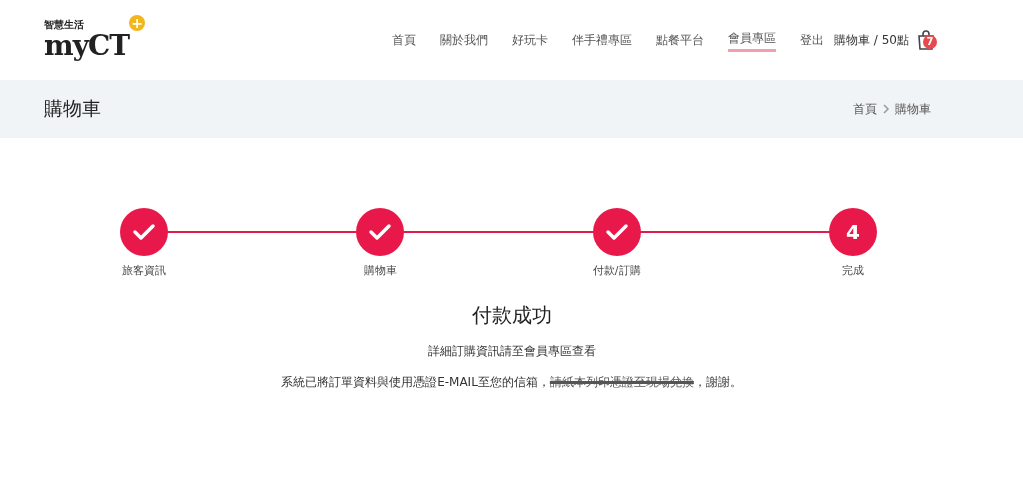 The width and height of the screenshot is (1023, 483). I want to click on info-text: 詳細訂購資訊請至會員專區查看, so click(511, 351).